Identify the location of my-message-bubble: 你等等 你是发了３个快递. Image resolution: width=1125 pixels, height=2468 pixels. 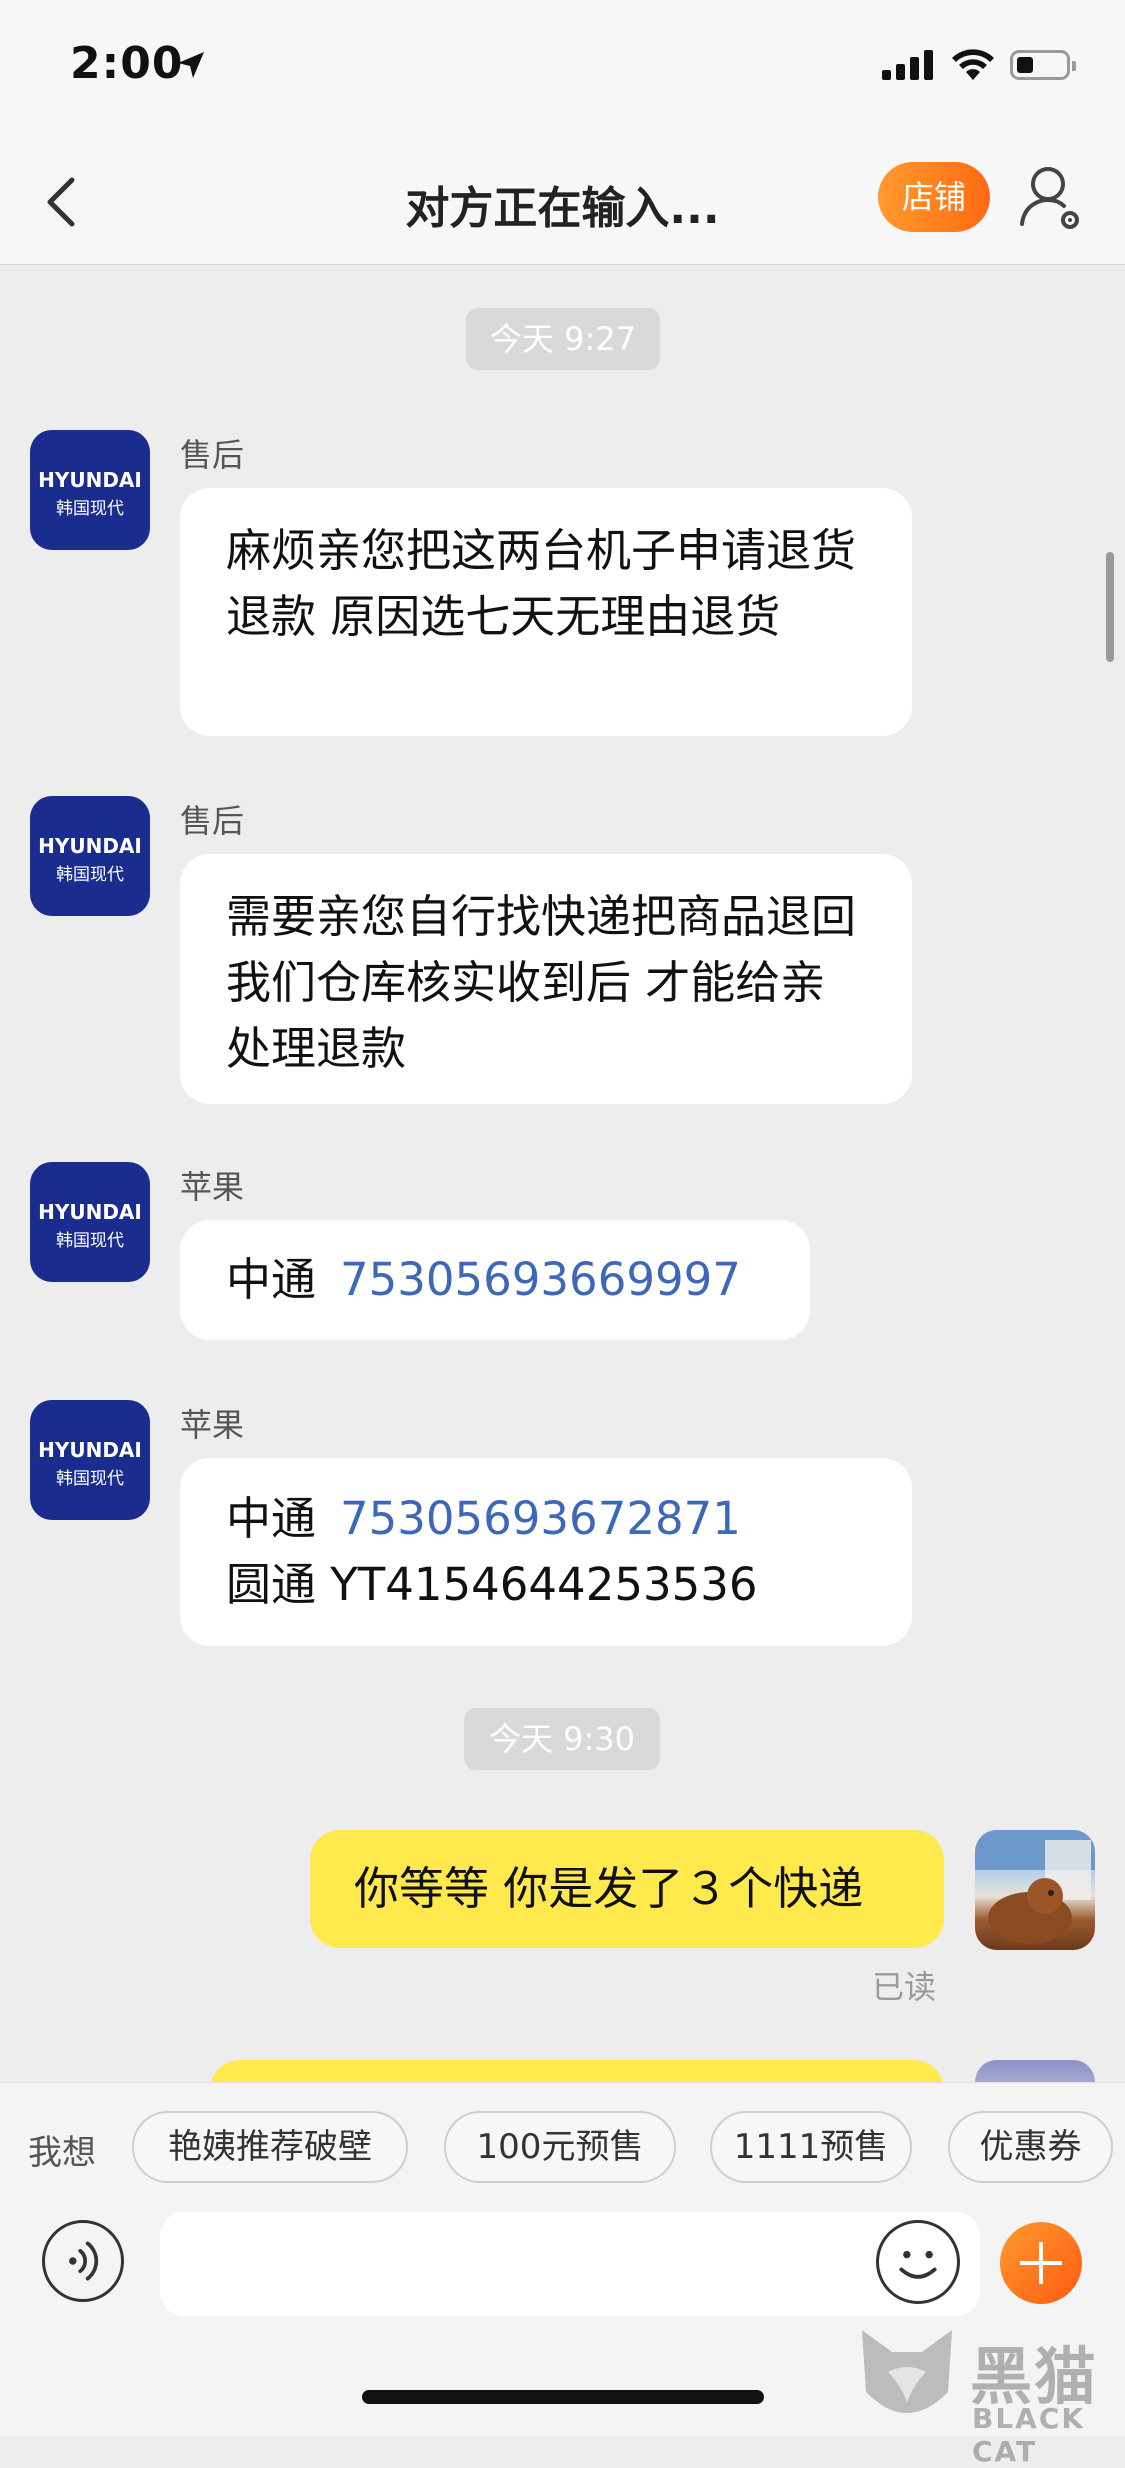
(627, 1889).